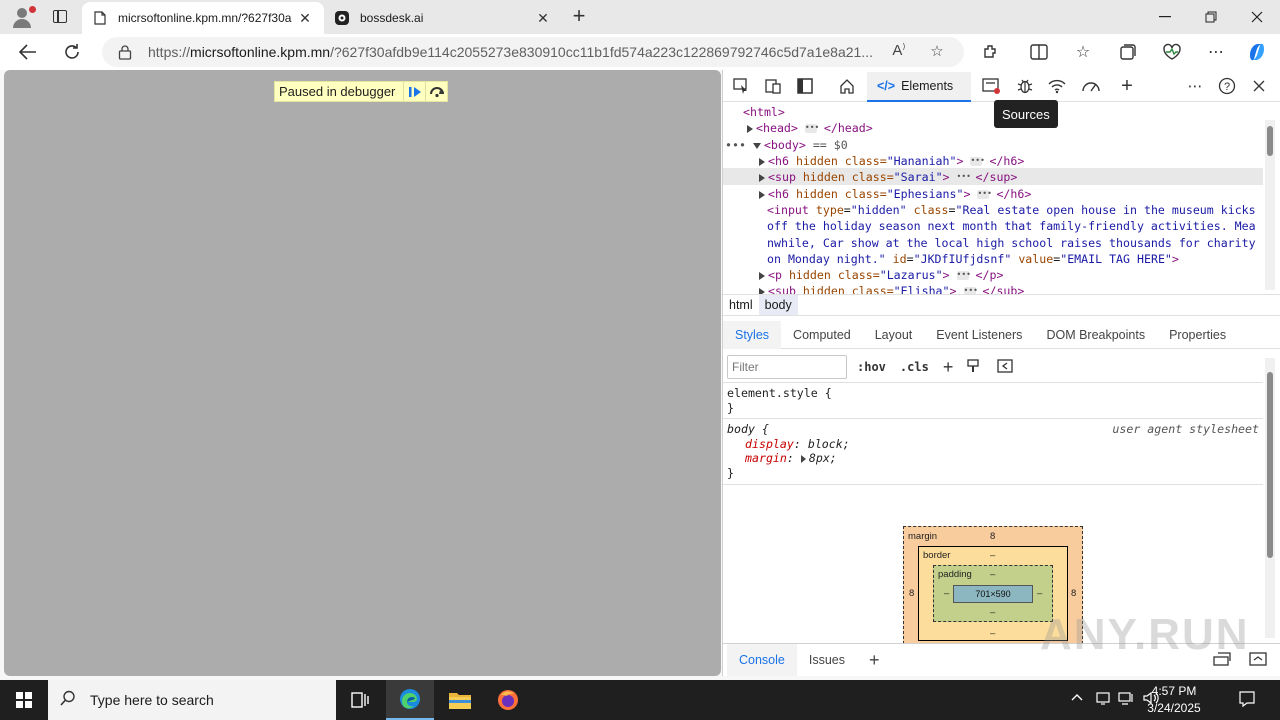 The height and width of the screenshot is (720, 1280). Describe the element at coordinates (871, 367) in the screenshot. I see `hov-button: :hov` at that location.